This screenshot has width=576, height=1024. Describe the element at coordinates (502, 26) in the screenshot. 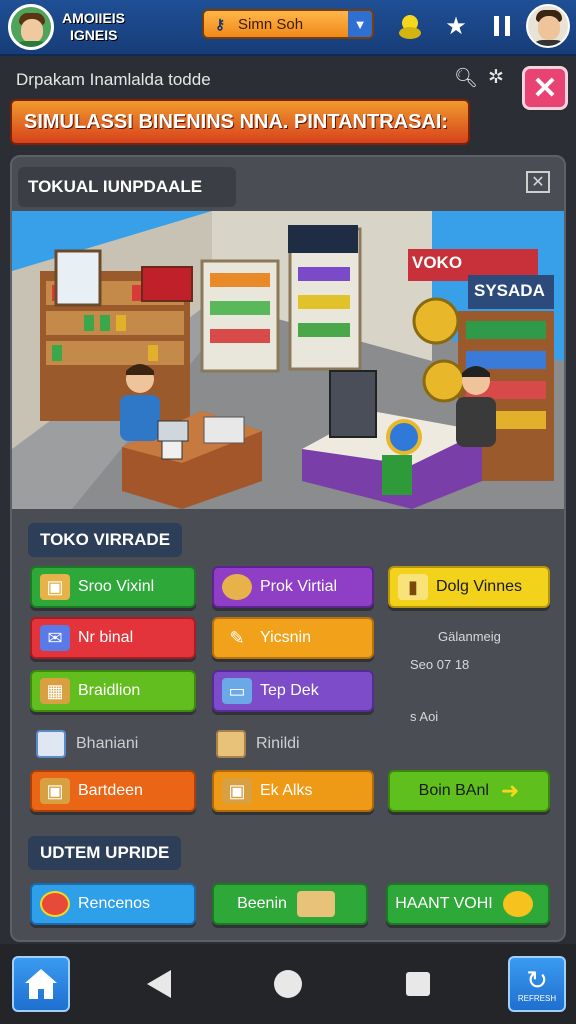

I see `pause-icon` at that location.